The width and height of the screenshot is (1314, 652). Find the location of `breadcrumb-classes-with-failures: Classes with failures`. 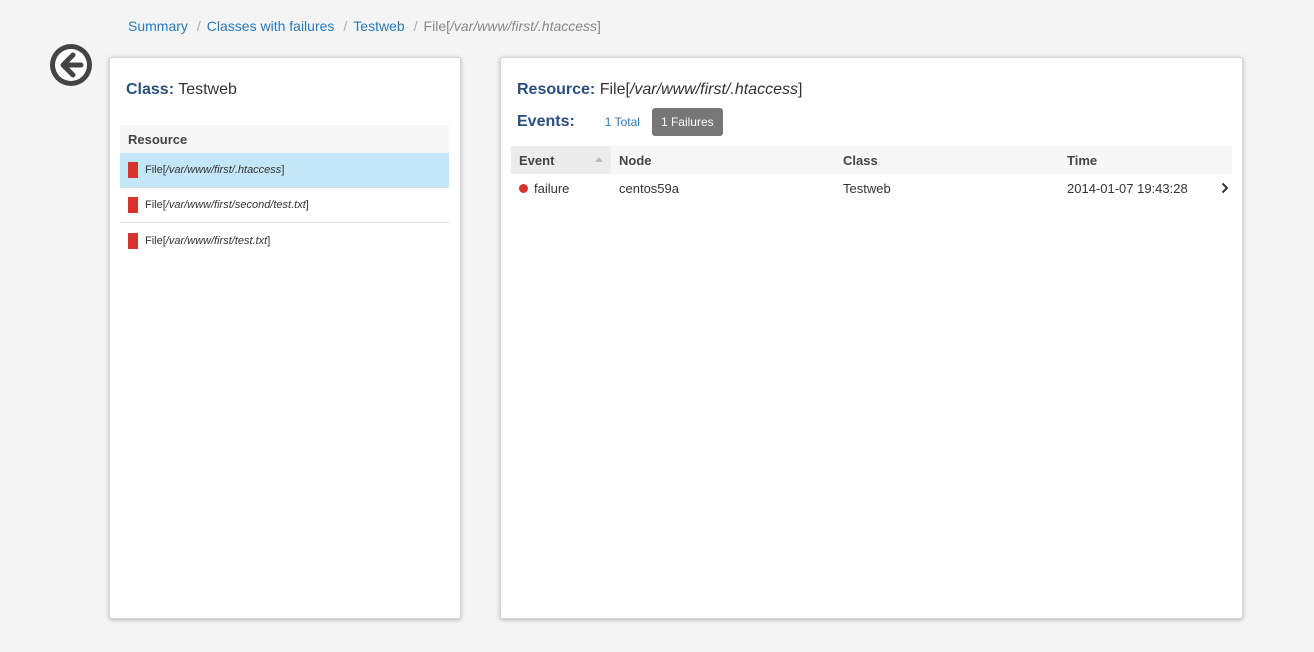

breadcrumb-classes-with-failures: Classes with failures is located at coordinates (271, 26).